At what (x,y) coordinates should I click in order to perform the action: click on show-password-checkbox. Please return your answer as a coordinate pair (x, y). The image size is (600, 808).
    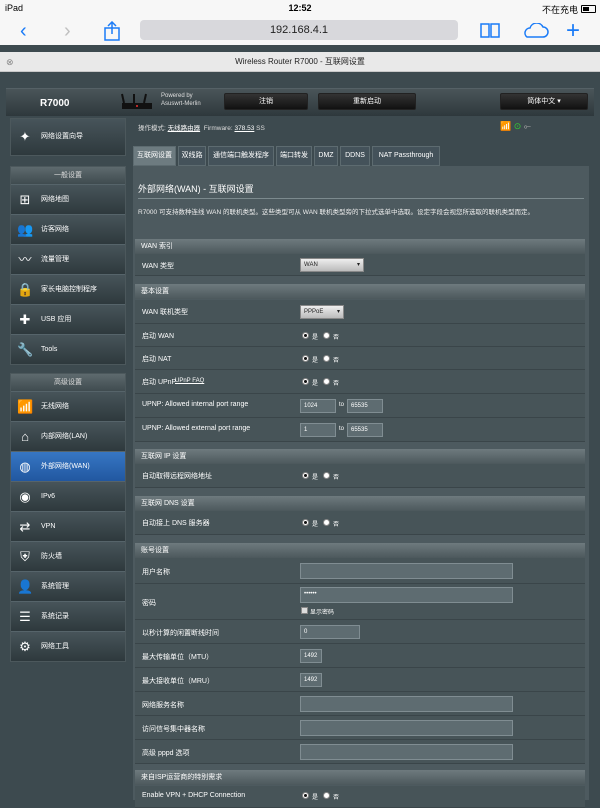
    Looking at the image, I should click on (304, 610).